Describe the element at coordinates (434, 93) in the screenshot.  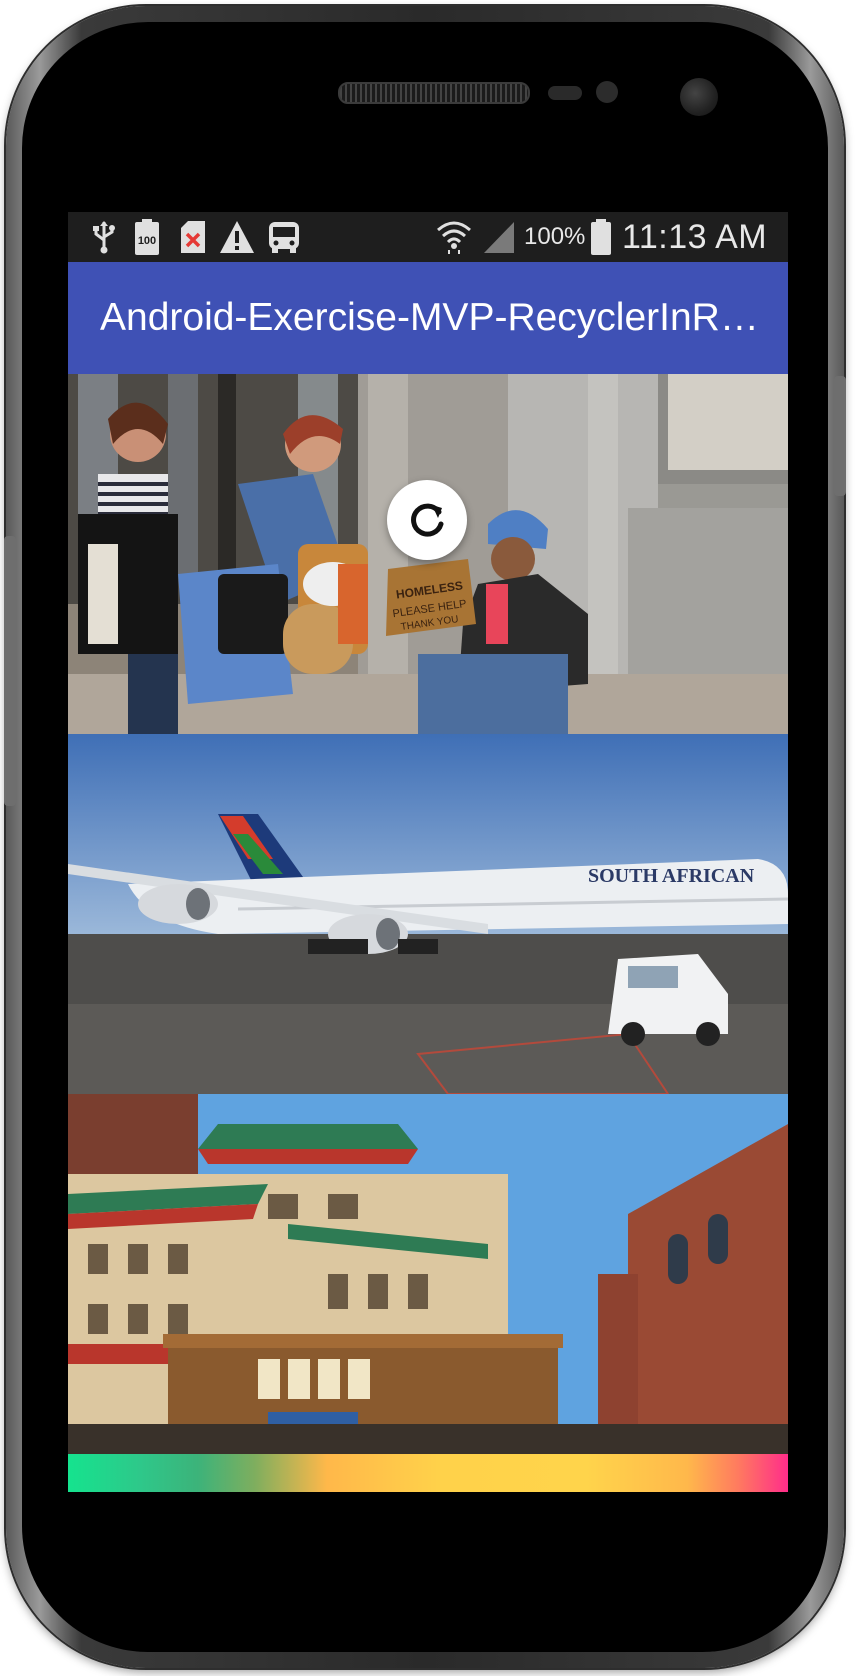
I see `earpiece-speaker` at that location.